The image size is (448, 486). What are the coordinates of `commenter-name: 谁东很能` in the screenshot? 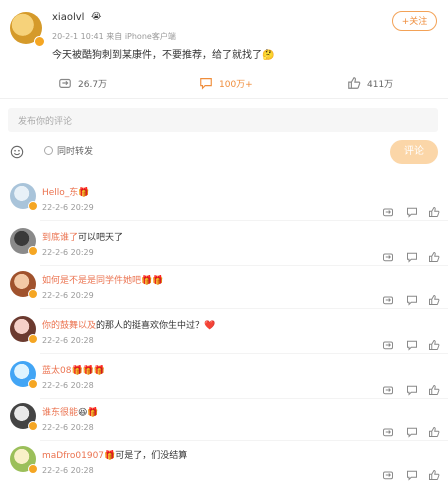 It's located at (60, 413).